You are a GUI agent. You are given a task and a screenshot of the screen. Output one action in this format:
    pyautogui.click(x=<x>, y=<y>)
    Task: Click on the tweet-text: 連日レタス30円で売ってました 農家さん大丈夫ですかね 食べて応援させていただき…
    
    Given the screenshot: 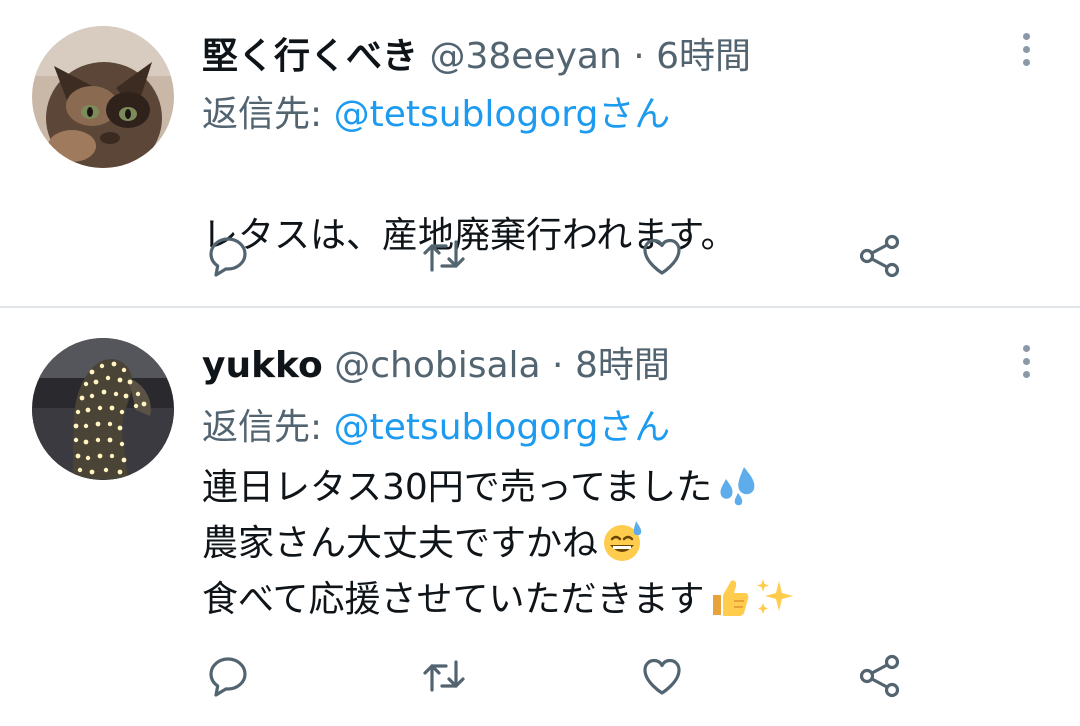 What is the action you would take?
    pyautogui.click(x=499, y=544)
    